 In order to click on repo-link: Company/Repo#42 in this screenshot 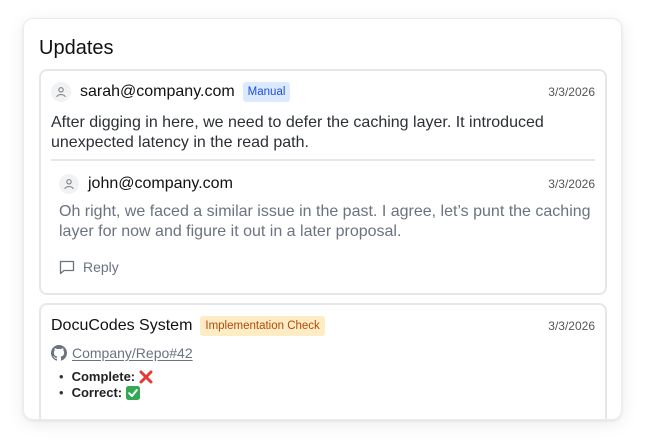, I will do `click(122, 353)`.